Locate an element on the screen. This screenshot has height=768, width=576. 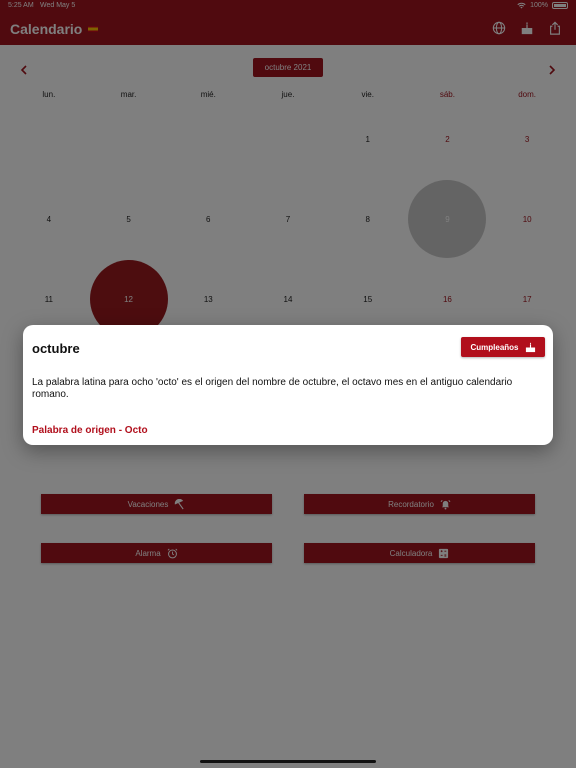
birthdays-label: Cumpleaños is located at coordinates (494, 347).